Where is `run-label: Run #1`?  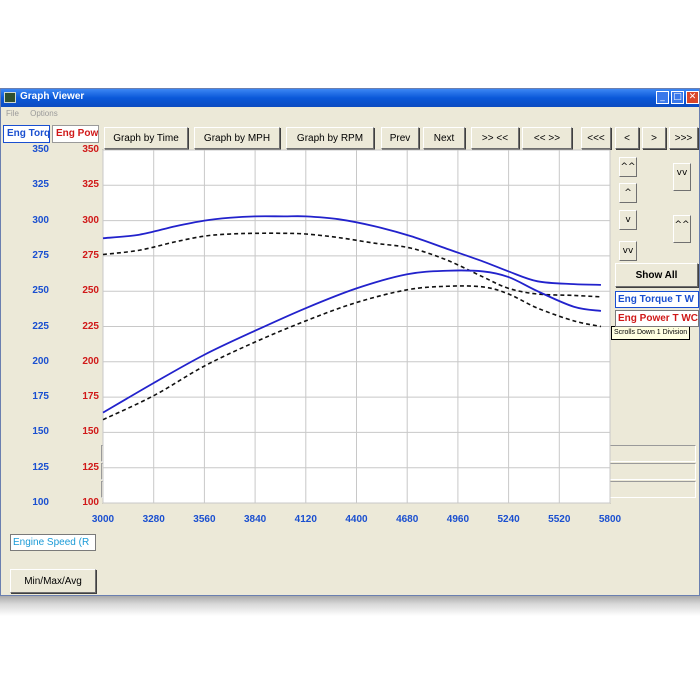 run-label: Run #1 is located at coordinates (133, 453).